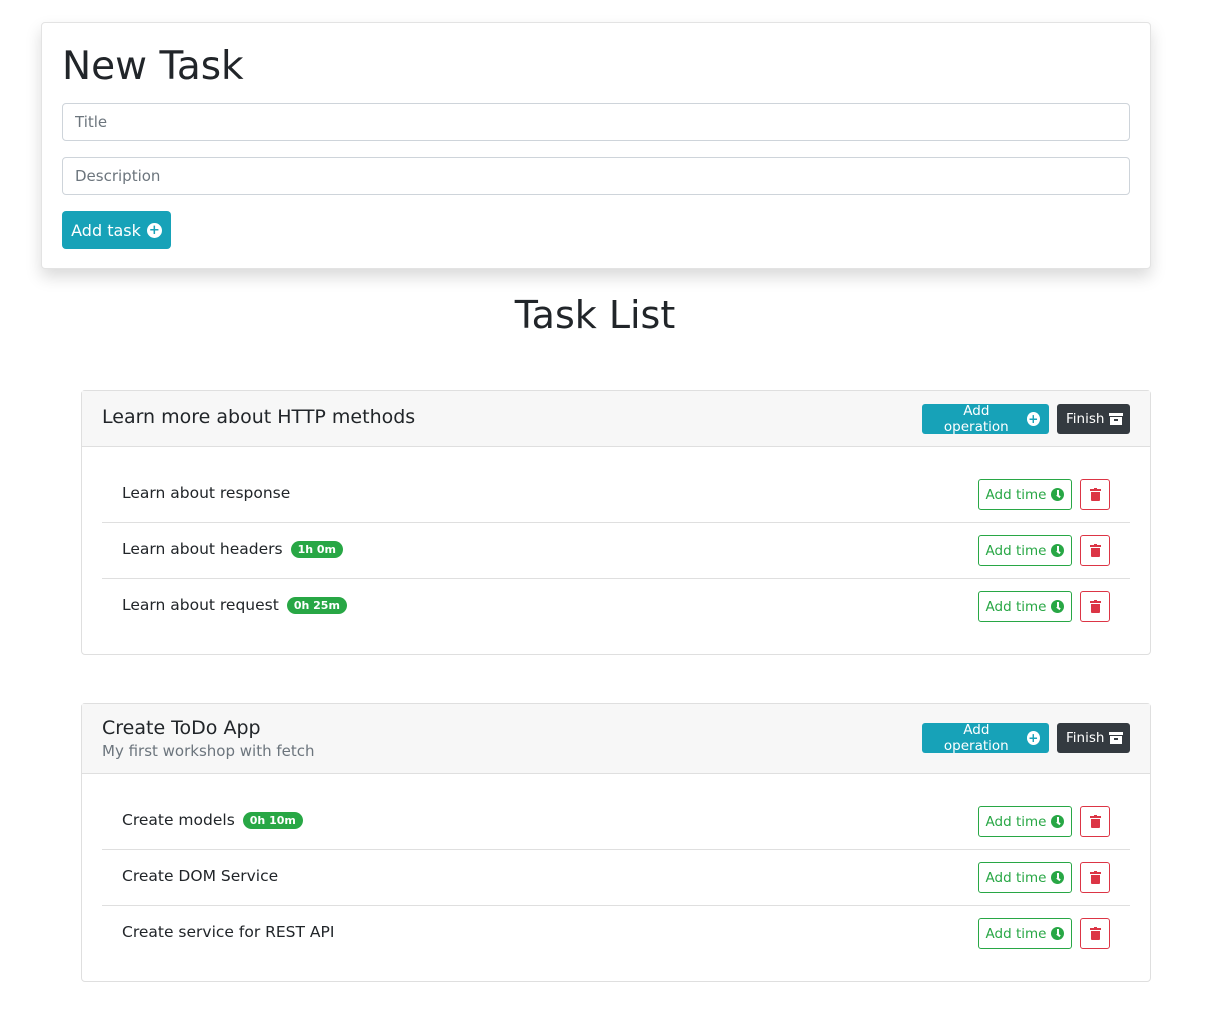  Describe the element at coordinates (272, 820) in the screenshot. I see `time-badge: 0h 10m` at that location.